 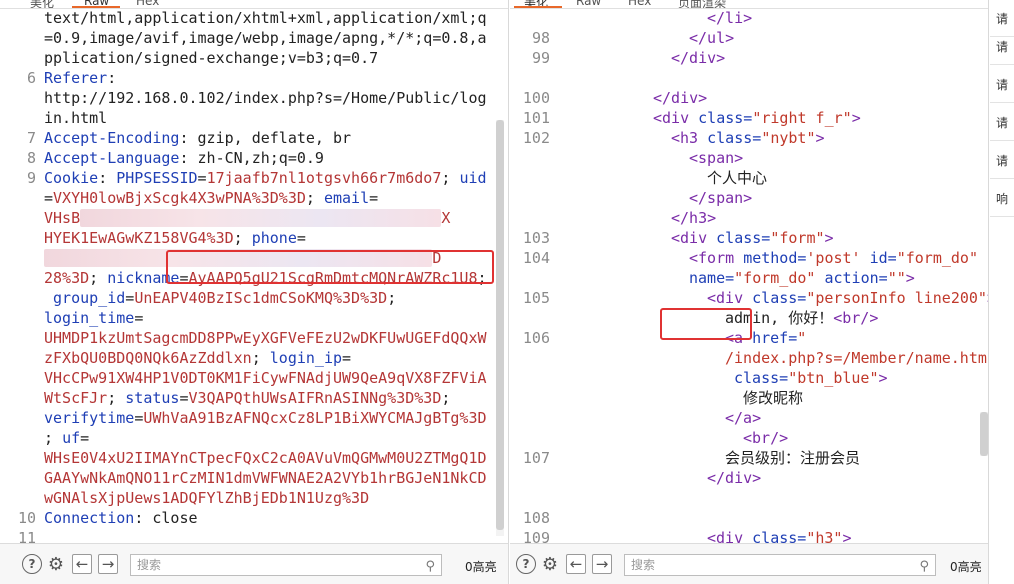 What do you see at coordinates (139, 238) in the screenshot?
I see `code-token: HYEK1EwAGwKZ158VG4%3D` at bounding box center [139, 238].